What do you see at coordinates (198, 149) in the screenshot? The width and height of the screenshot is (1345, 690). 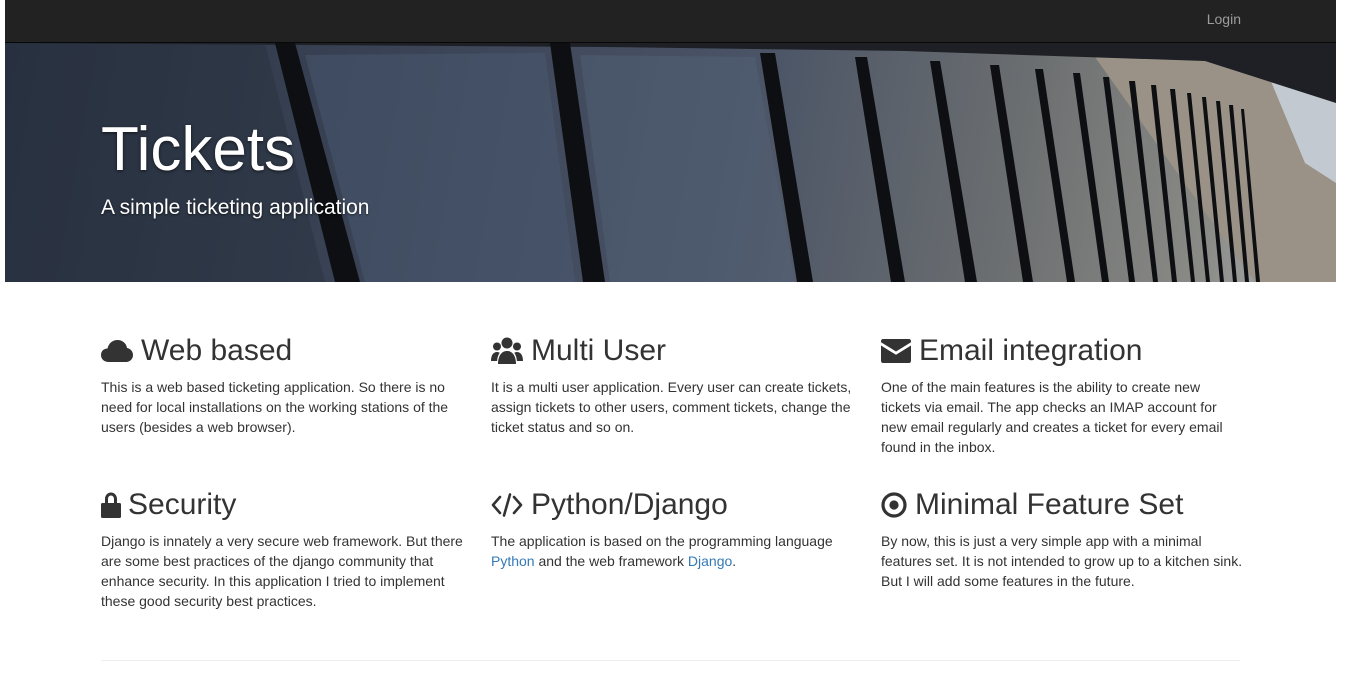 I see `hero-title: Tickets` at bounding box center [198, 149].